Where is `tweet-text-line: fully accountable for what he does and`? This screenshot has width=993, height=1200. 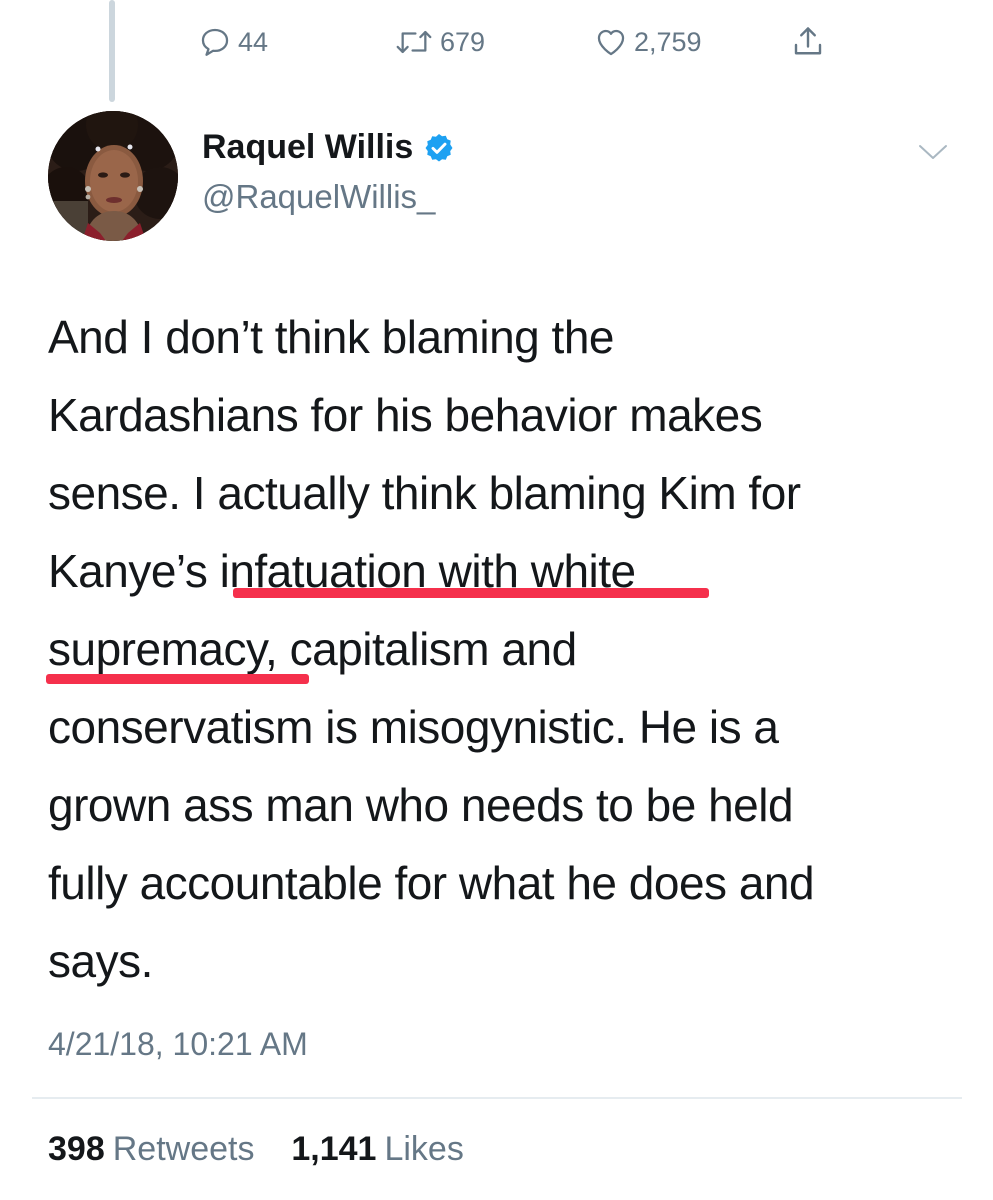
tweet-text-line: fully accountable for what he does and is located at coordinates (431, 883).